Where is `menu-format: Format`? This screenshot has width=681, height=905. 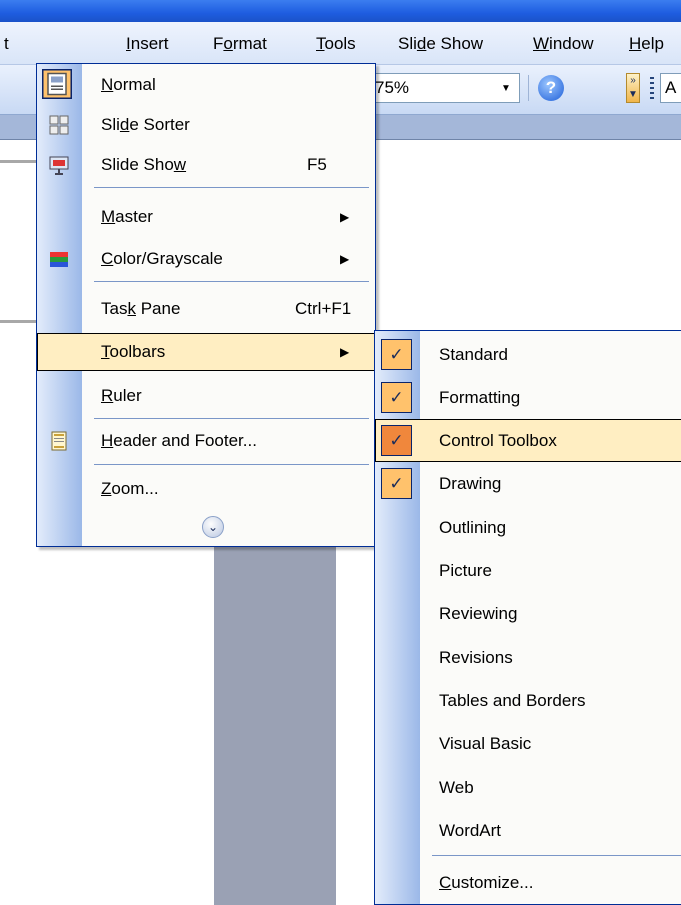 menu-format: Format is located at coordinates (240, 44).